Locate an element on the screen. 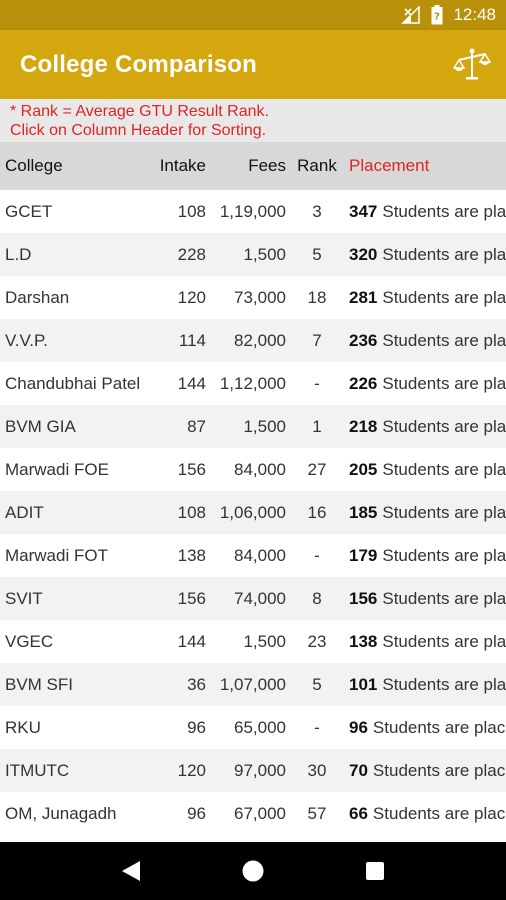 The width and height of the screenshot is (506, 900). table-row: V.V.P. 114 82,000 7 236 Students are pla is located at coordinates (253, 340).